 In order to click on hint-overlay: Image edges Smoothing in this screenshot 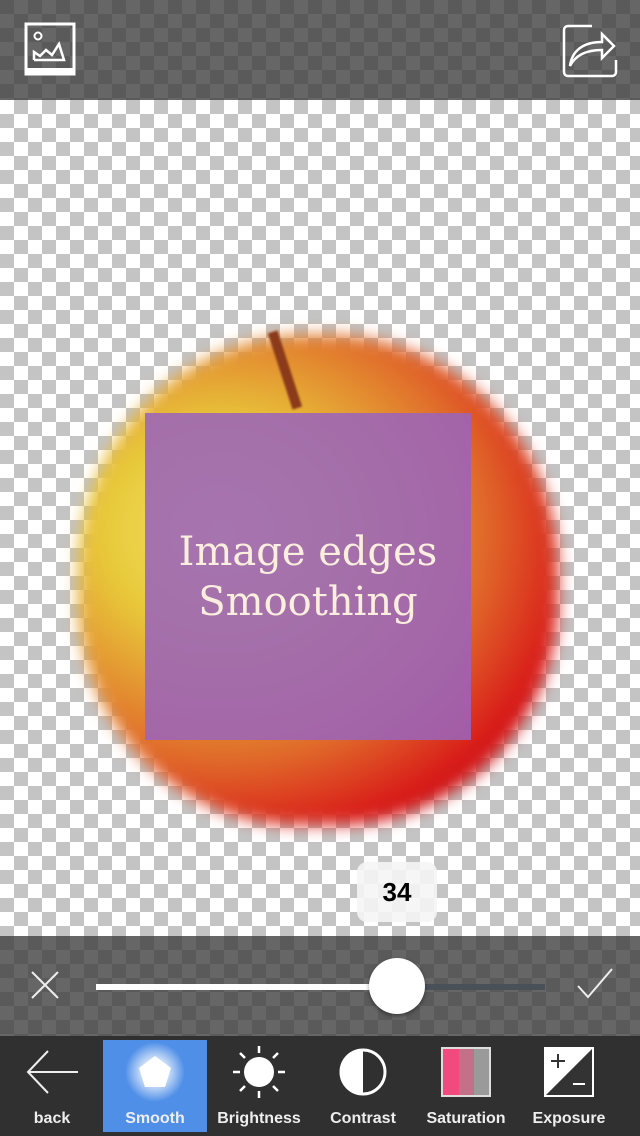, I will do `click(308, 576)`.